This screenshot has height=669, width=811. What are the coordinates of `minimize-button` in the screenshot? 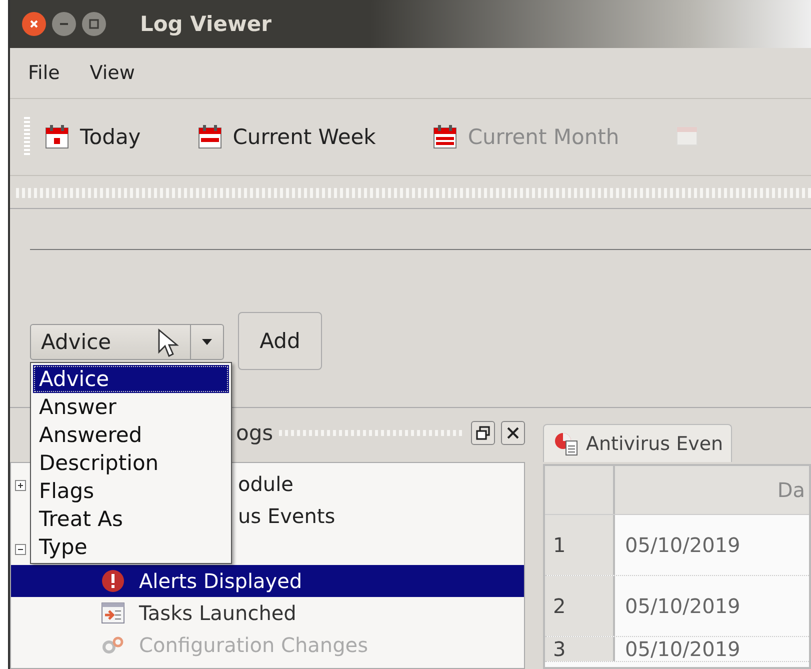 It's located at (64, 24).